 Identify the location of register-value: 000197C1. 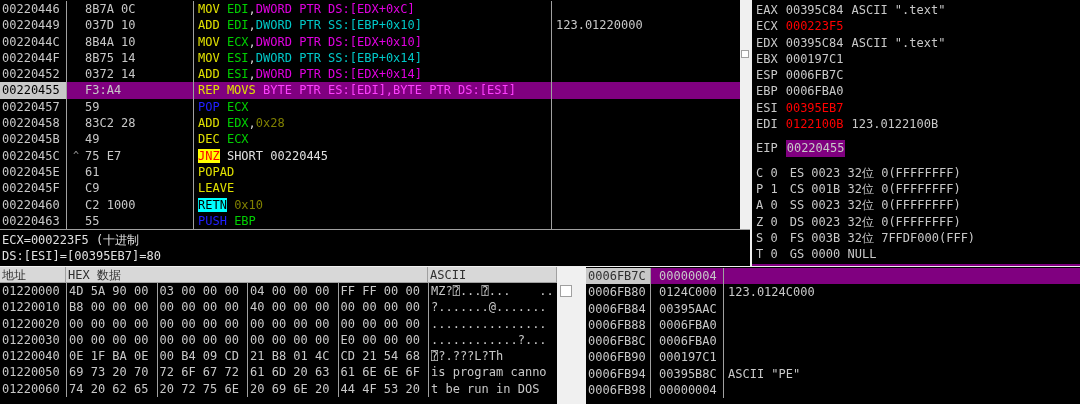
(814, 59).